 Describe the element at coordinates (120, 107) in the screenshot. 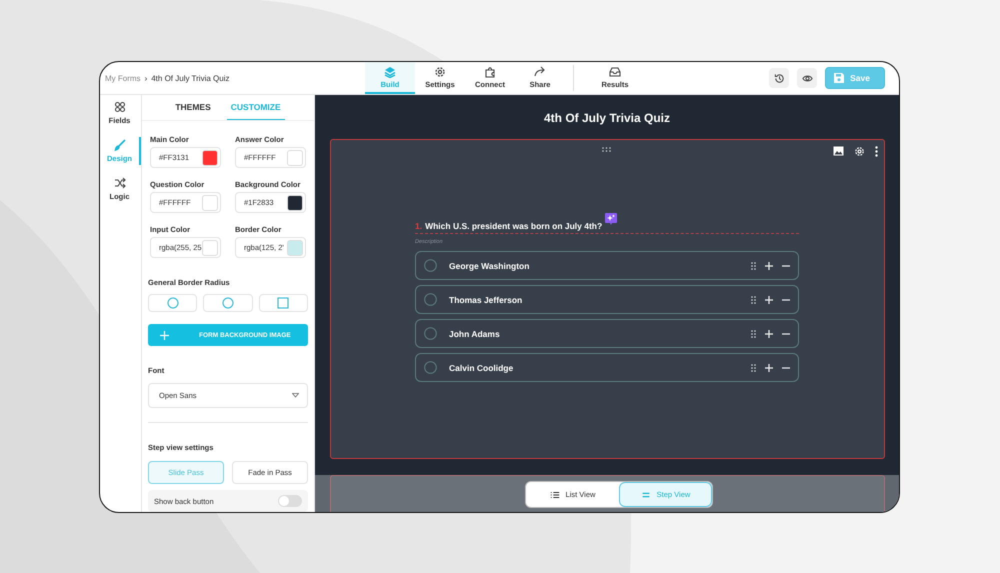

I see `grid-icon` at that location.